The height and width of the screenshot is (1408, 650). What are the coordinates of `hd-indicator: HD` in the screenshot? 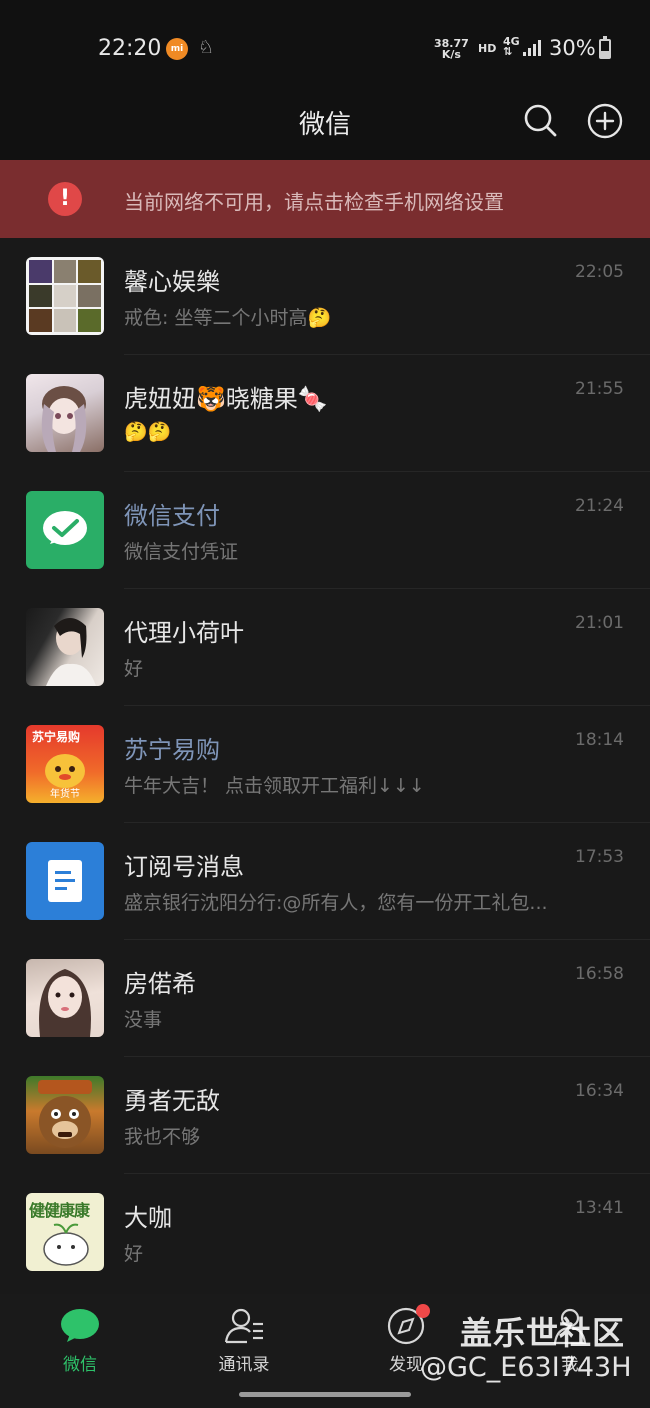 It's located at (487, 48).